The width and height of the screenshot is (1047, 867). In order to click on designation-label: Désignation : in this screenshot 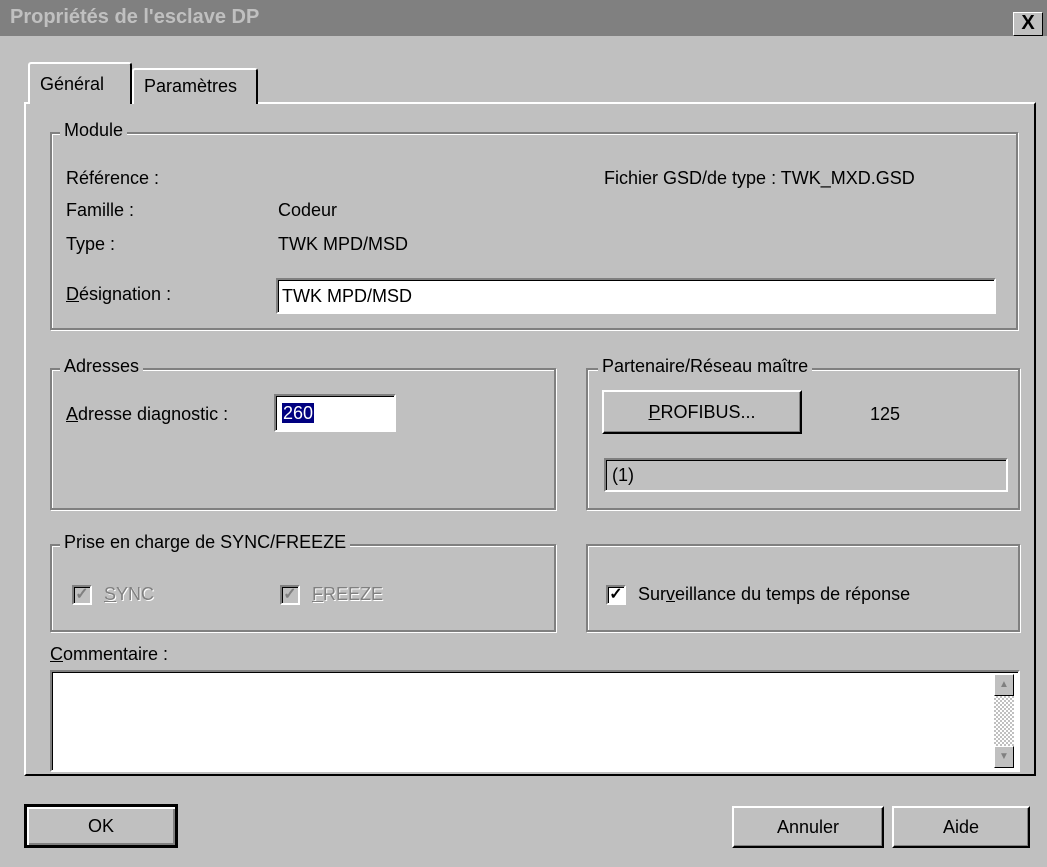, I will do `click(119, 294)`.